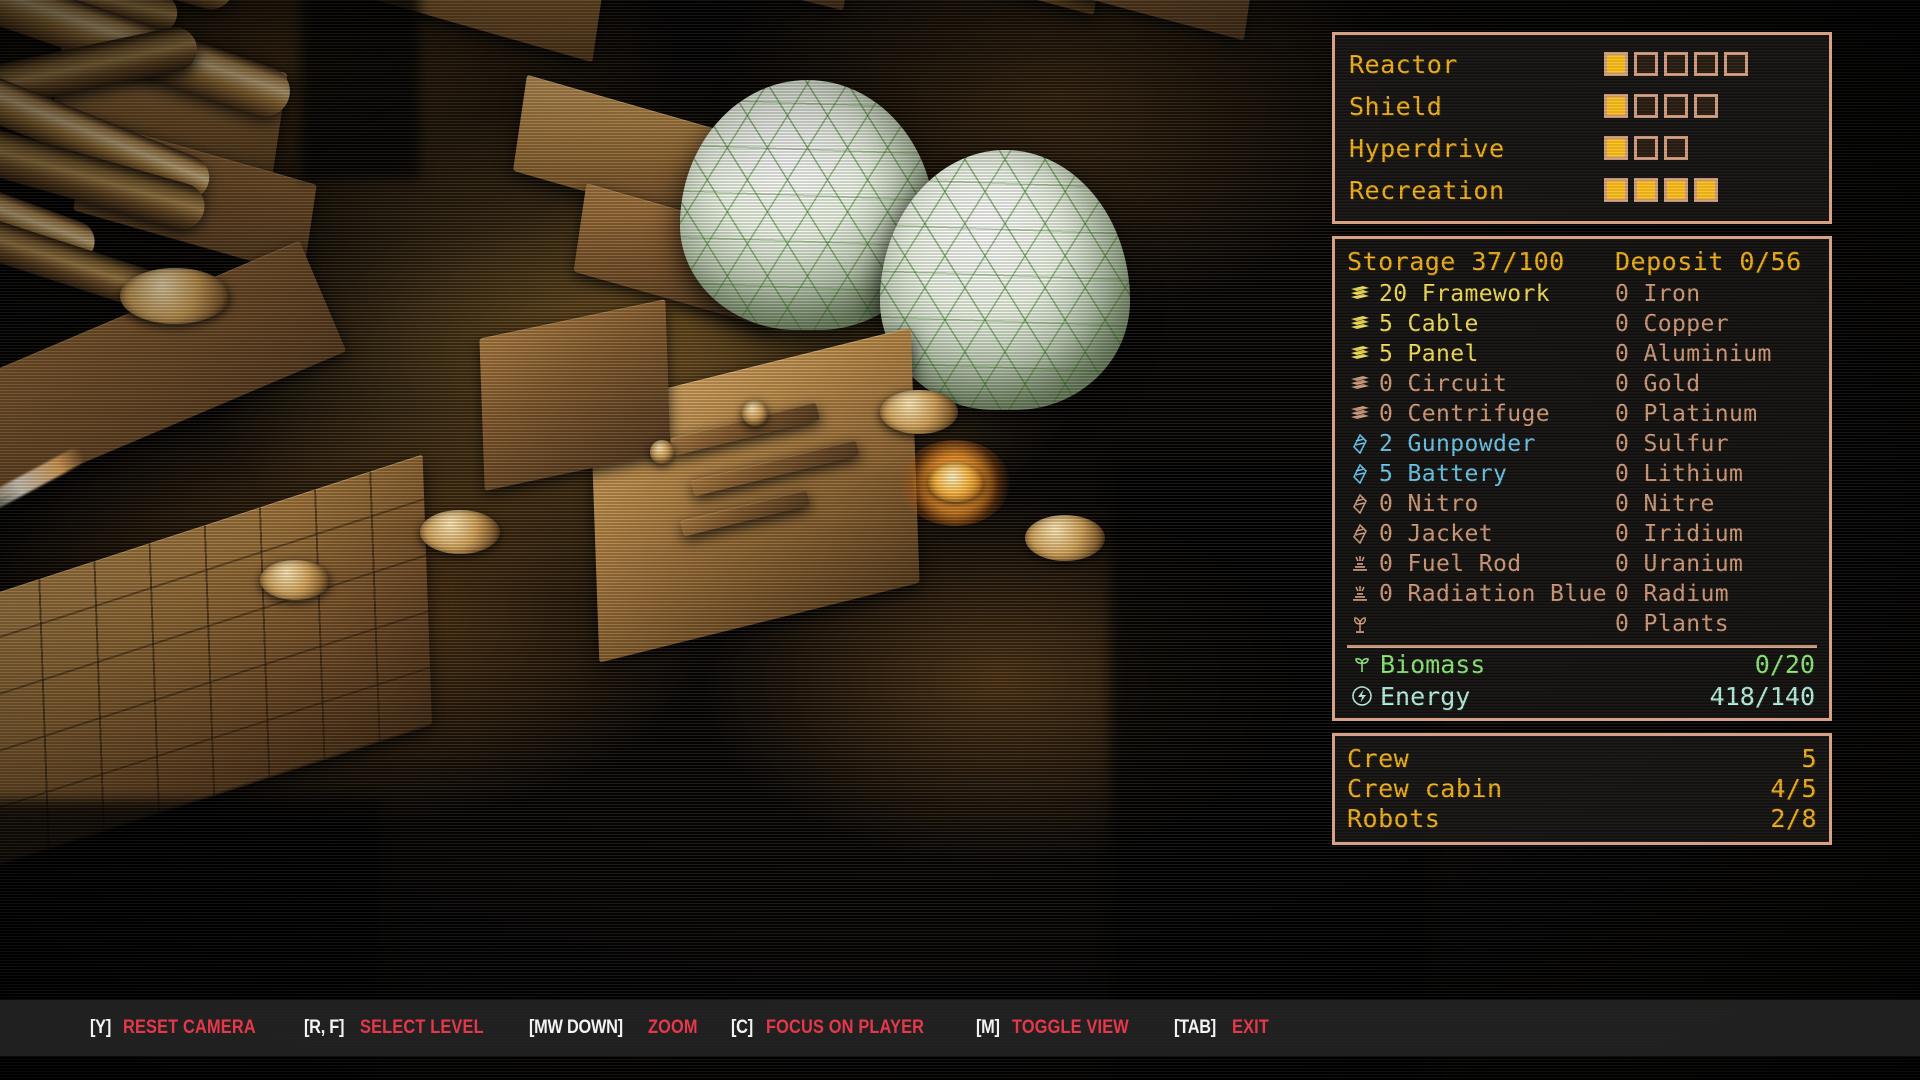  I want to click on hotkey-key: [MW DOWN], so click(576, 1027).